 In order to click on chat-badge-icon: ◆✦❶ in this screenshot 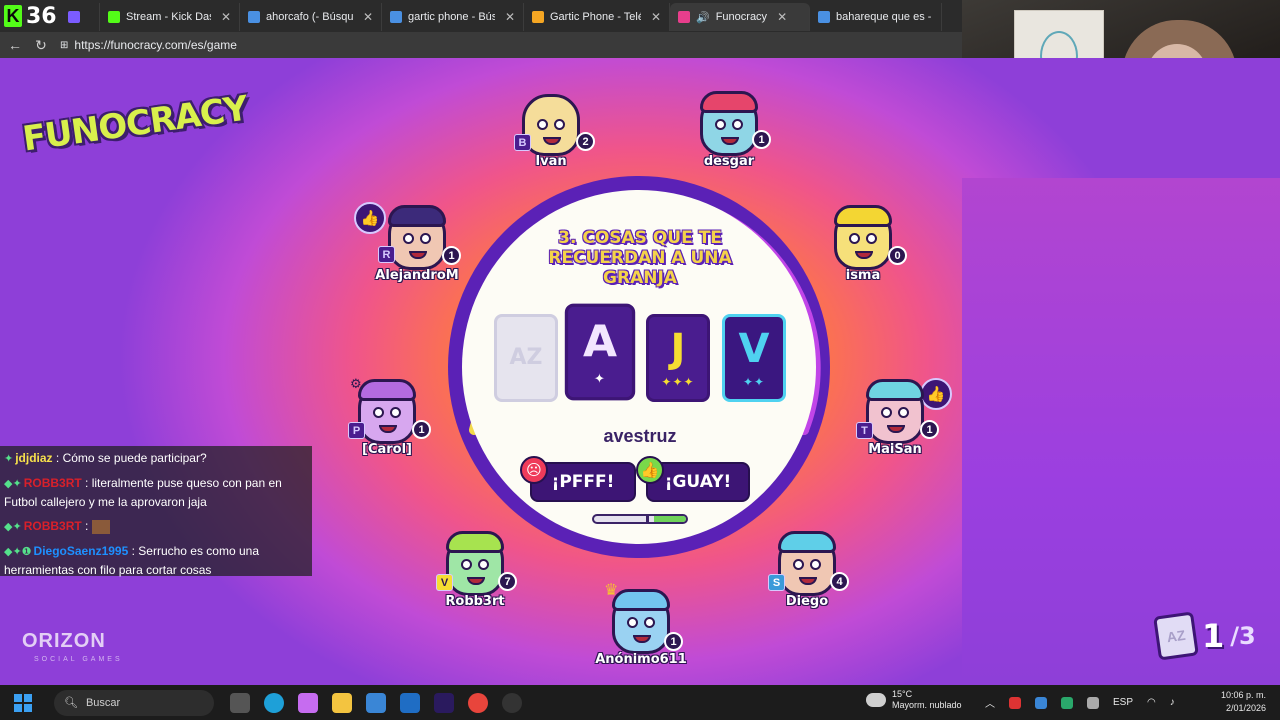, I will do `click(18, 552)`.